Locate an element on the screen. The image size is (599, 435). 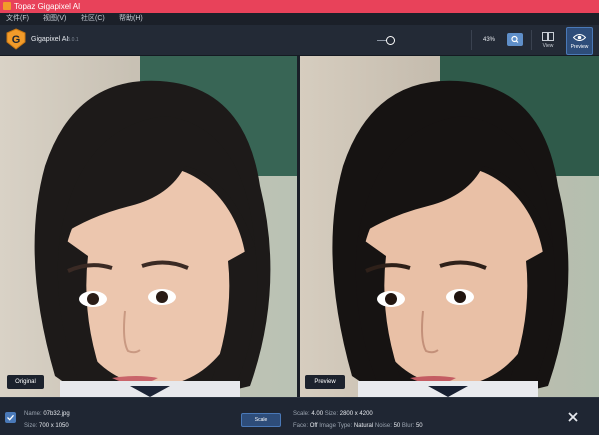
file-size-label: Size: is located at coordinates (31, 426).